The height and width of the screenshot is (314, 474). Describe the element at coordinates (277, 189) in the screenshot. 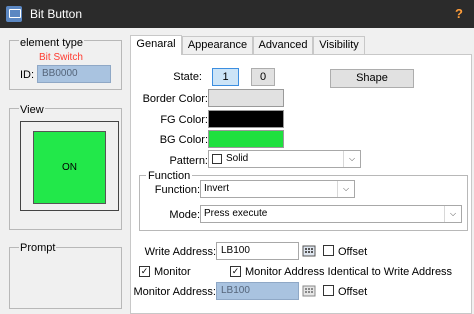

I see `function-select: Invert ⌵` at that location.